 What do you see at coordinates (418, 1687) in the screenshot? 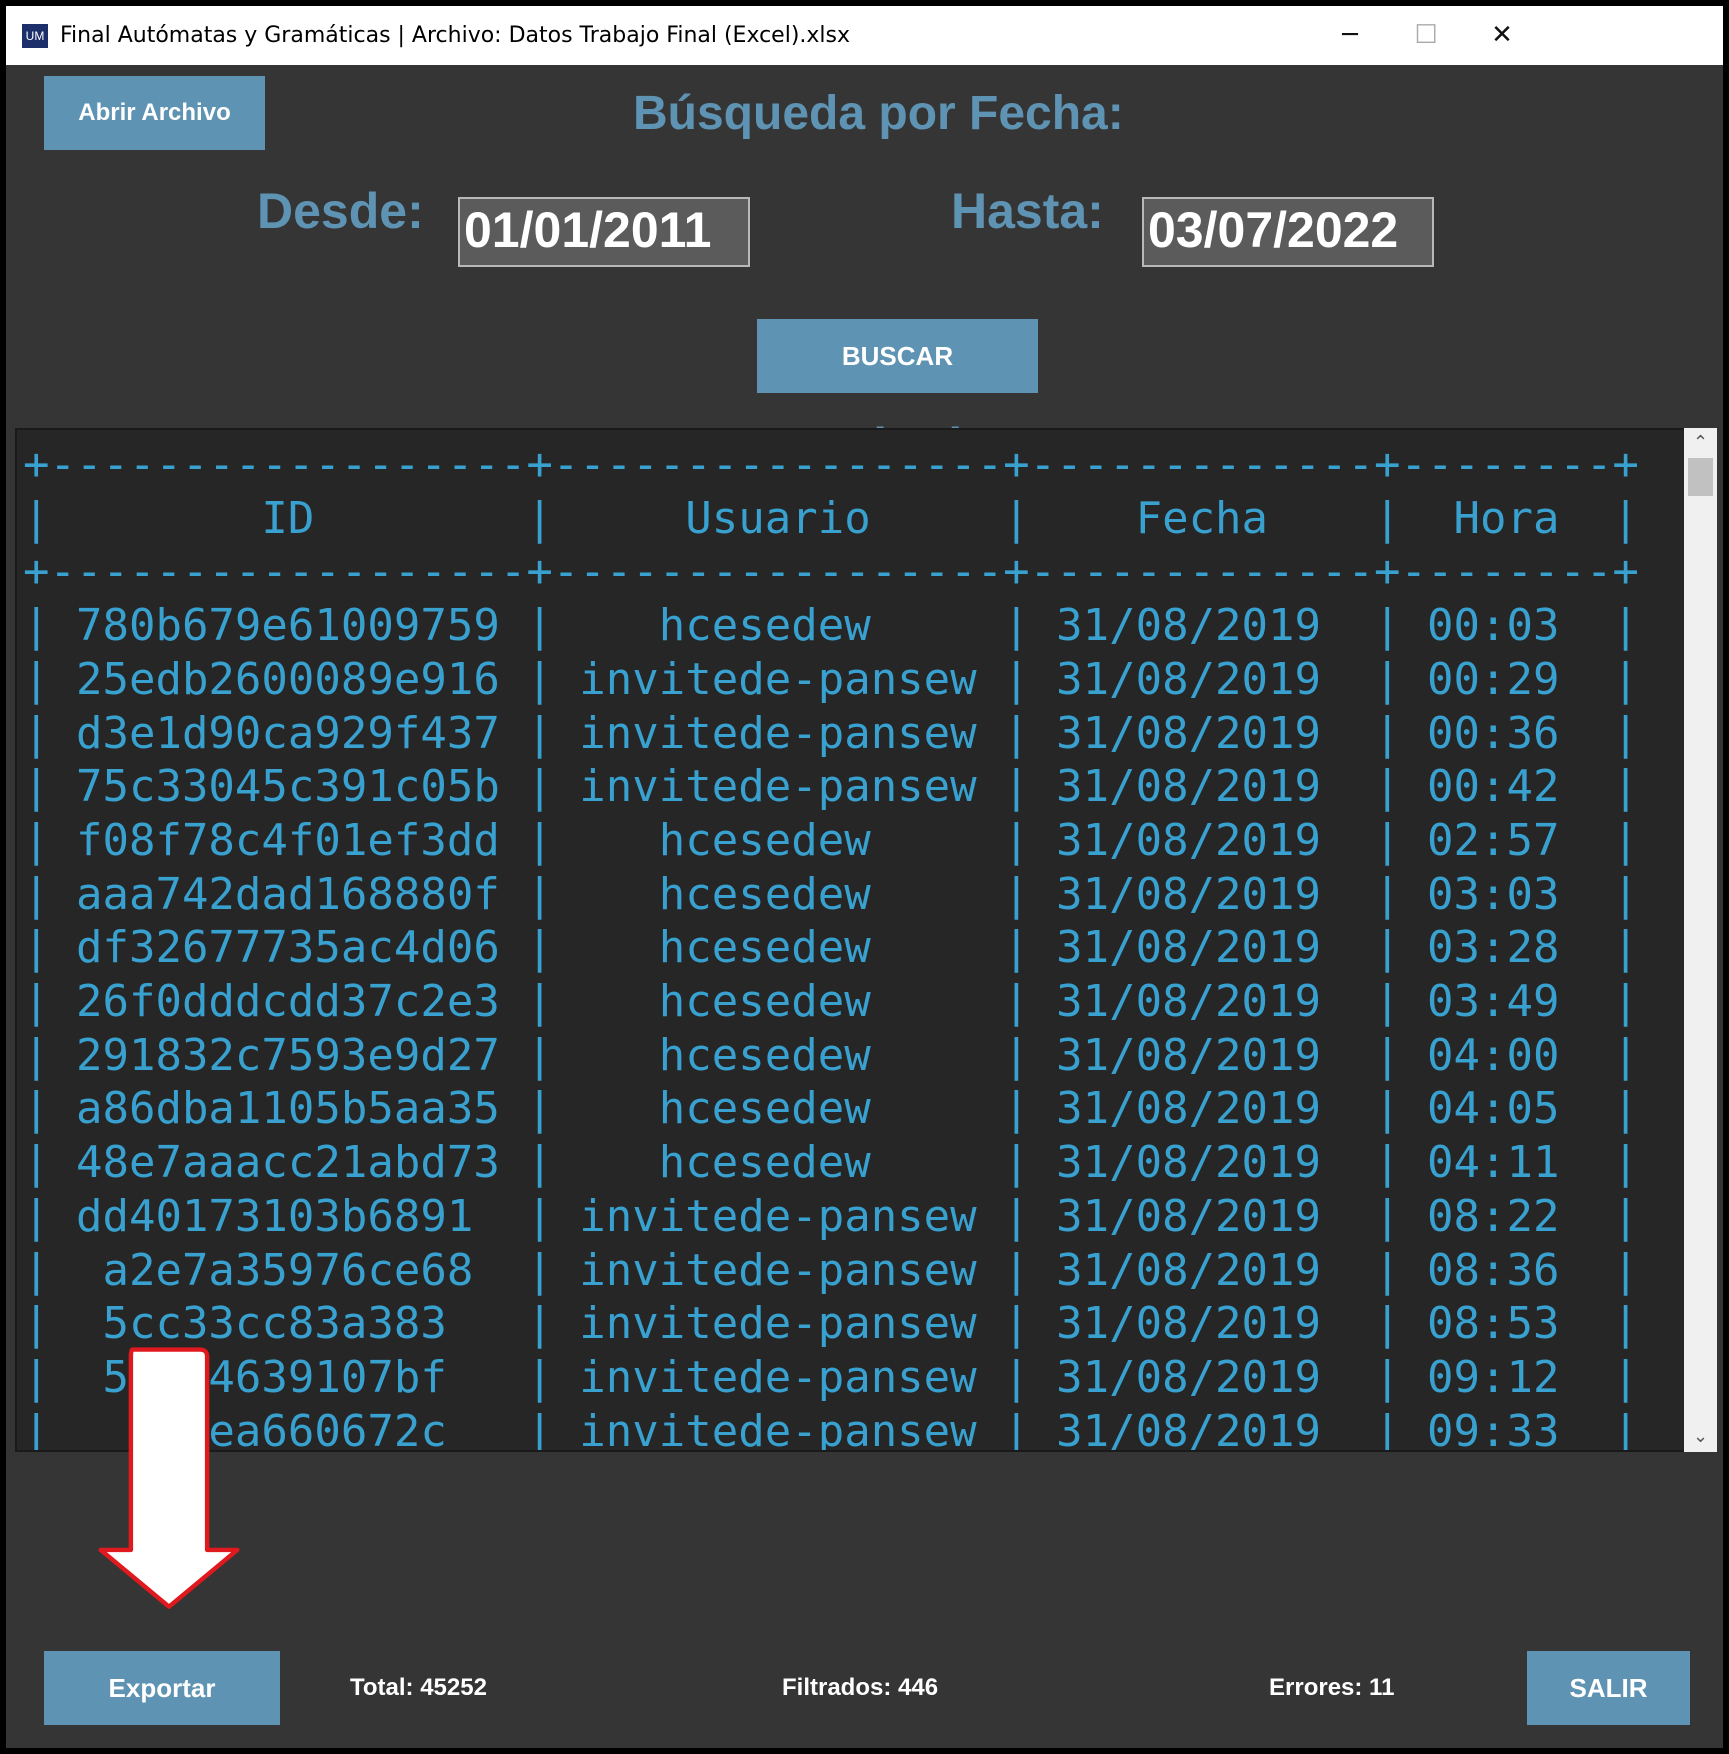
I see `total-count: Total: 45252` at bounding box center [418, 1687].